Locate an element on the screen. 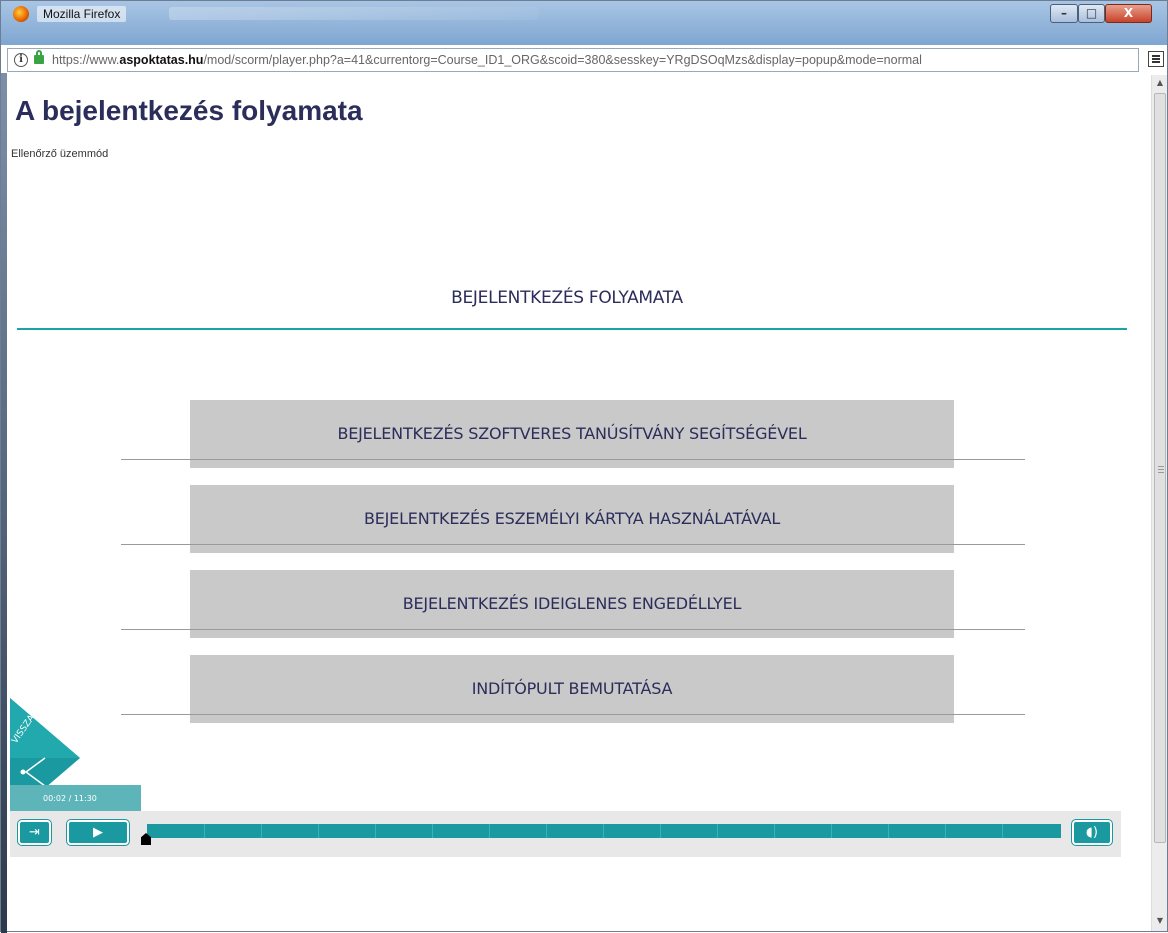 This screenshot has width=1168, height=933. section-title: BEJELENTKEZÉS FOLYAMATA is located at coordinates (567, 298).